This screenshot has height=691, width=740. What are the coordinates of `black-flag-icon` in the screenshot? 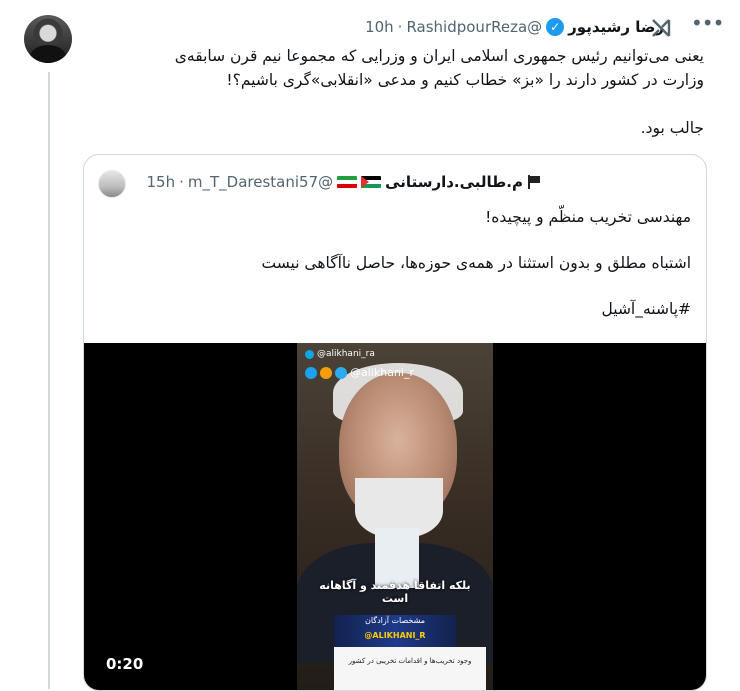 It's located at (534, 182).